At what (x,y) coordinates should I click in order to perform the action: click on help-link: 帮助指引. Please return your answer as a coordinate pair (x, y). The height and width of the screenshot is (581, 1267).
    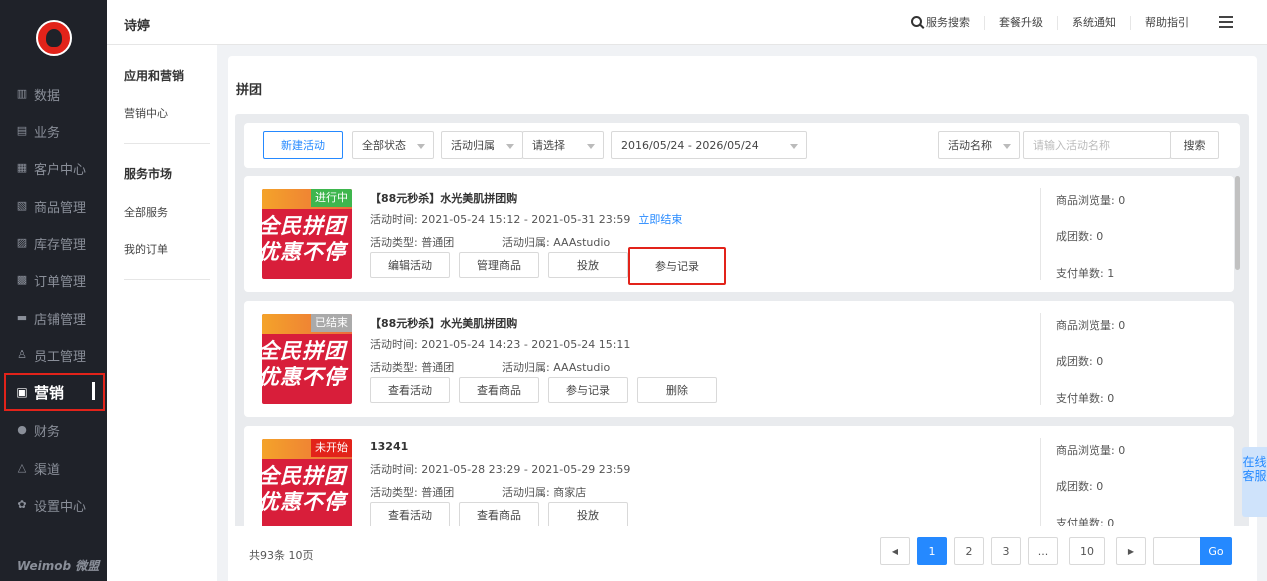
    Looking at the image, I should click on (1167, 23).